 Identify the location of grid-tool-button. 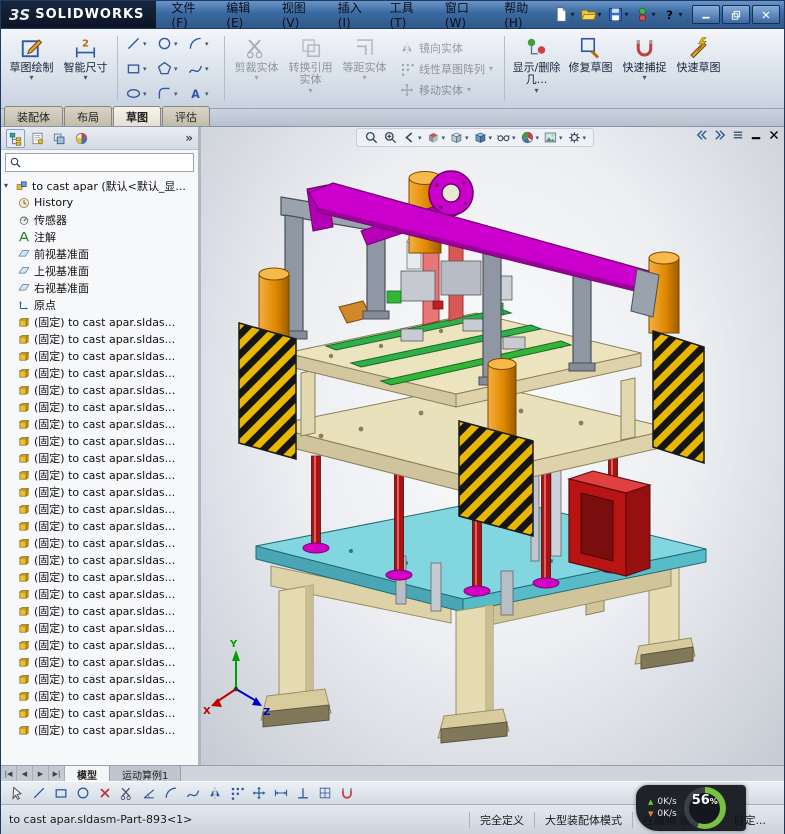
(325, 793).